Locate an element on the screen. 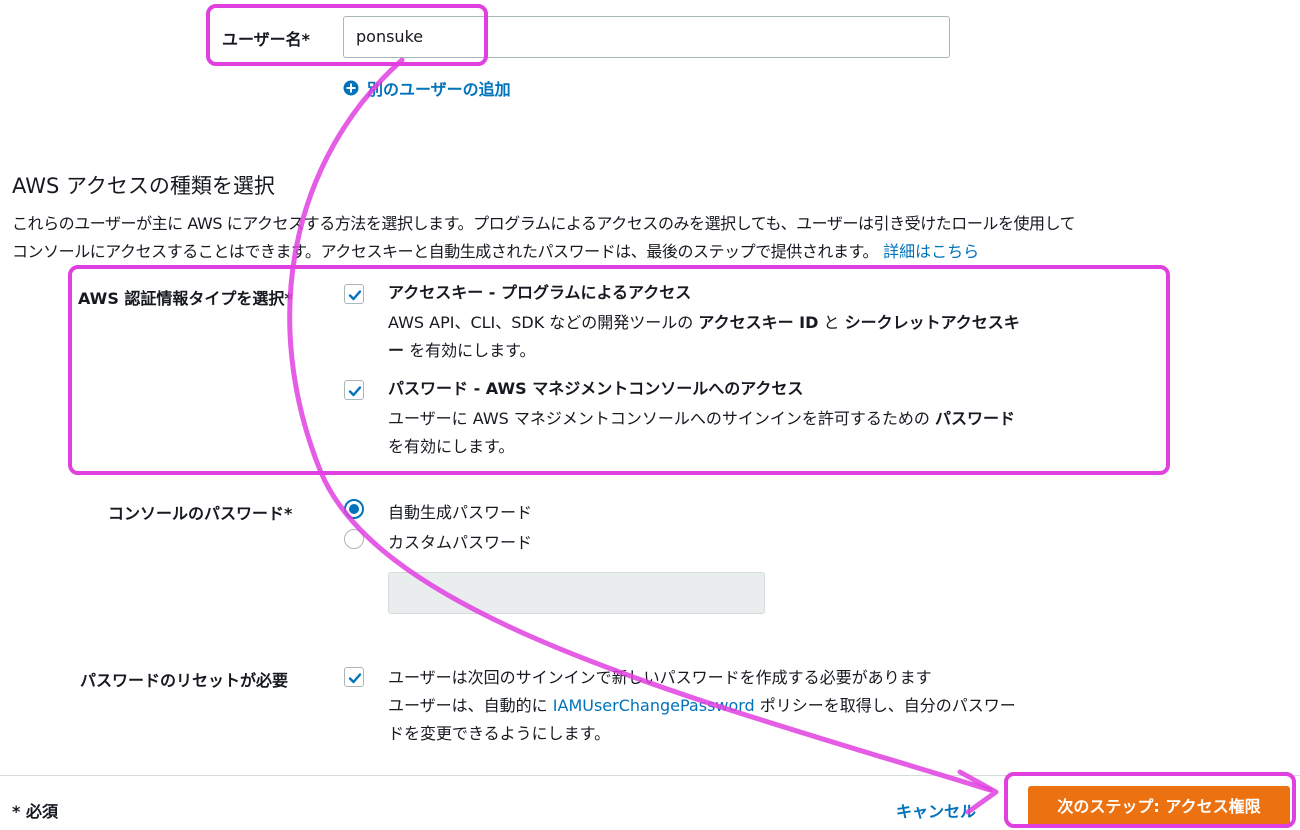 This screenshot has height=830, width=1300. password-reset-checkbox is located at coordinates (354, 677).